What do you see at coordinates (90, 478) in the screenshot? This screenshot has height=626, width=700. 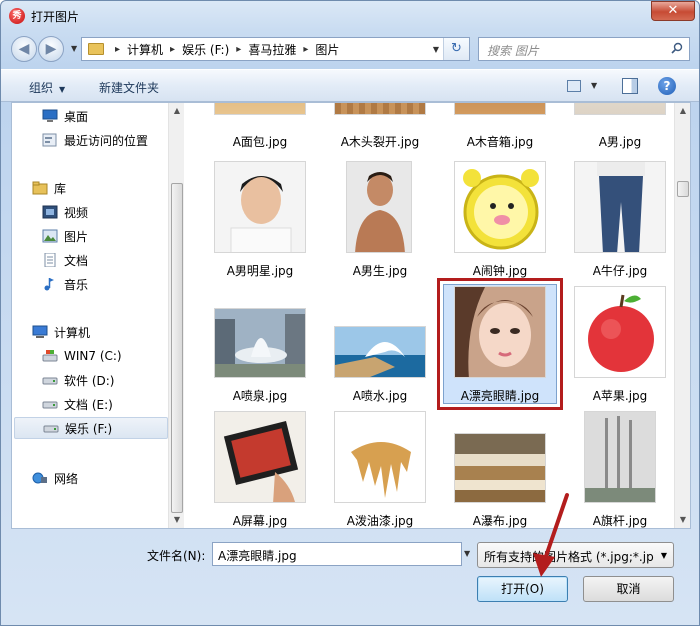 I see `nav-item-network: 网络` at bounding box center [90, 478].